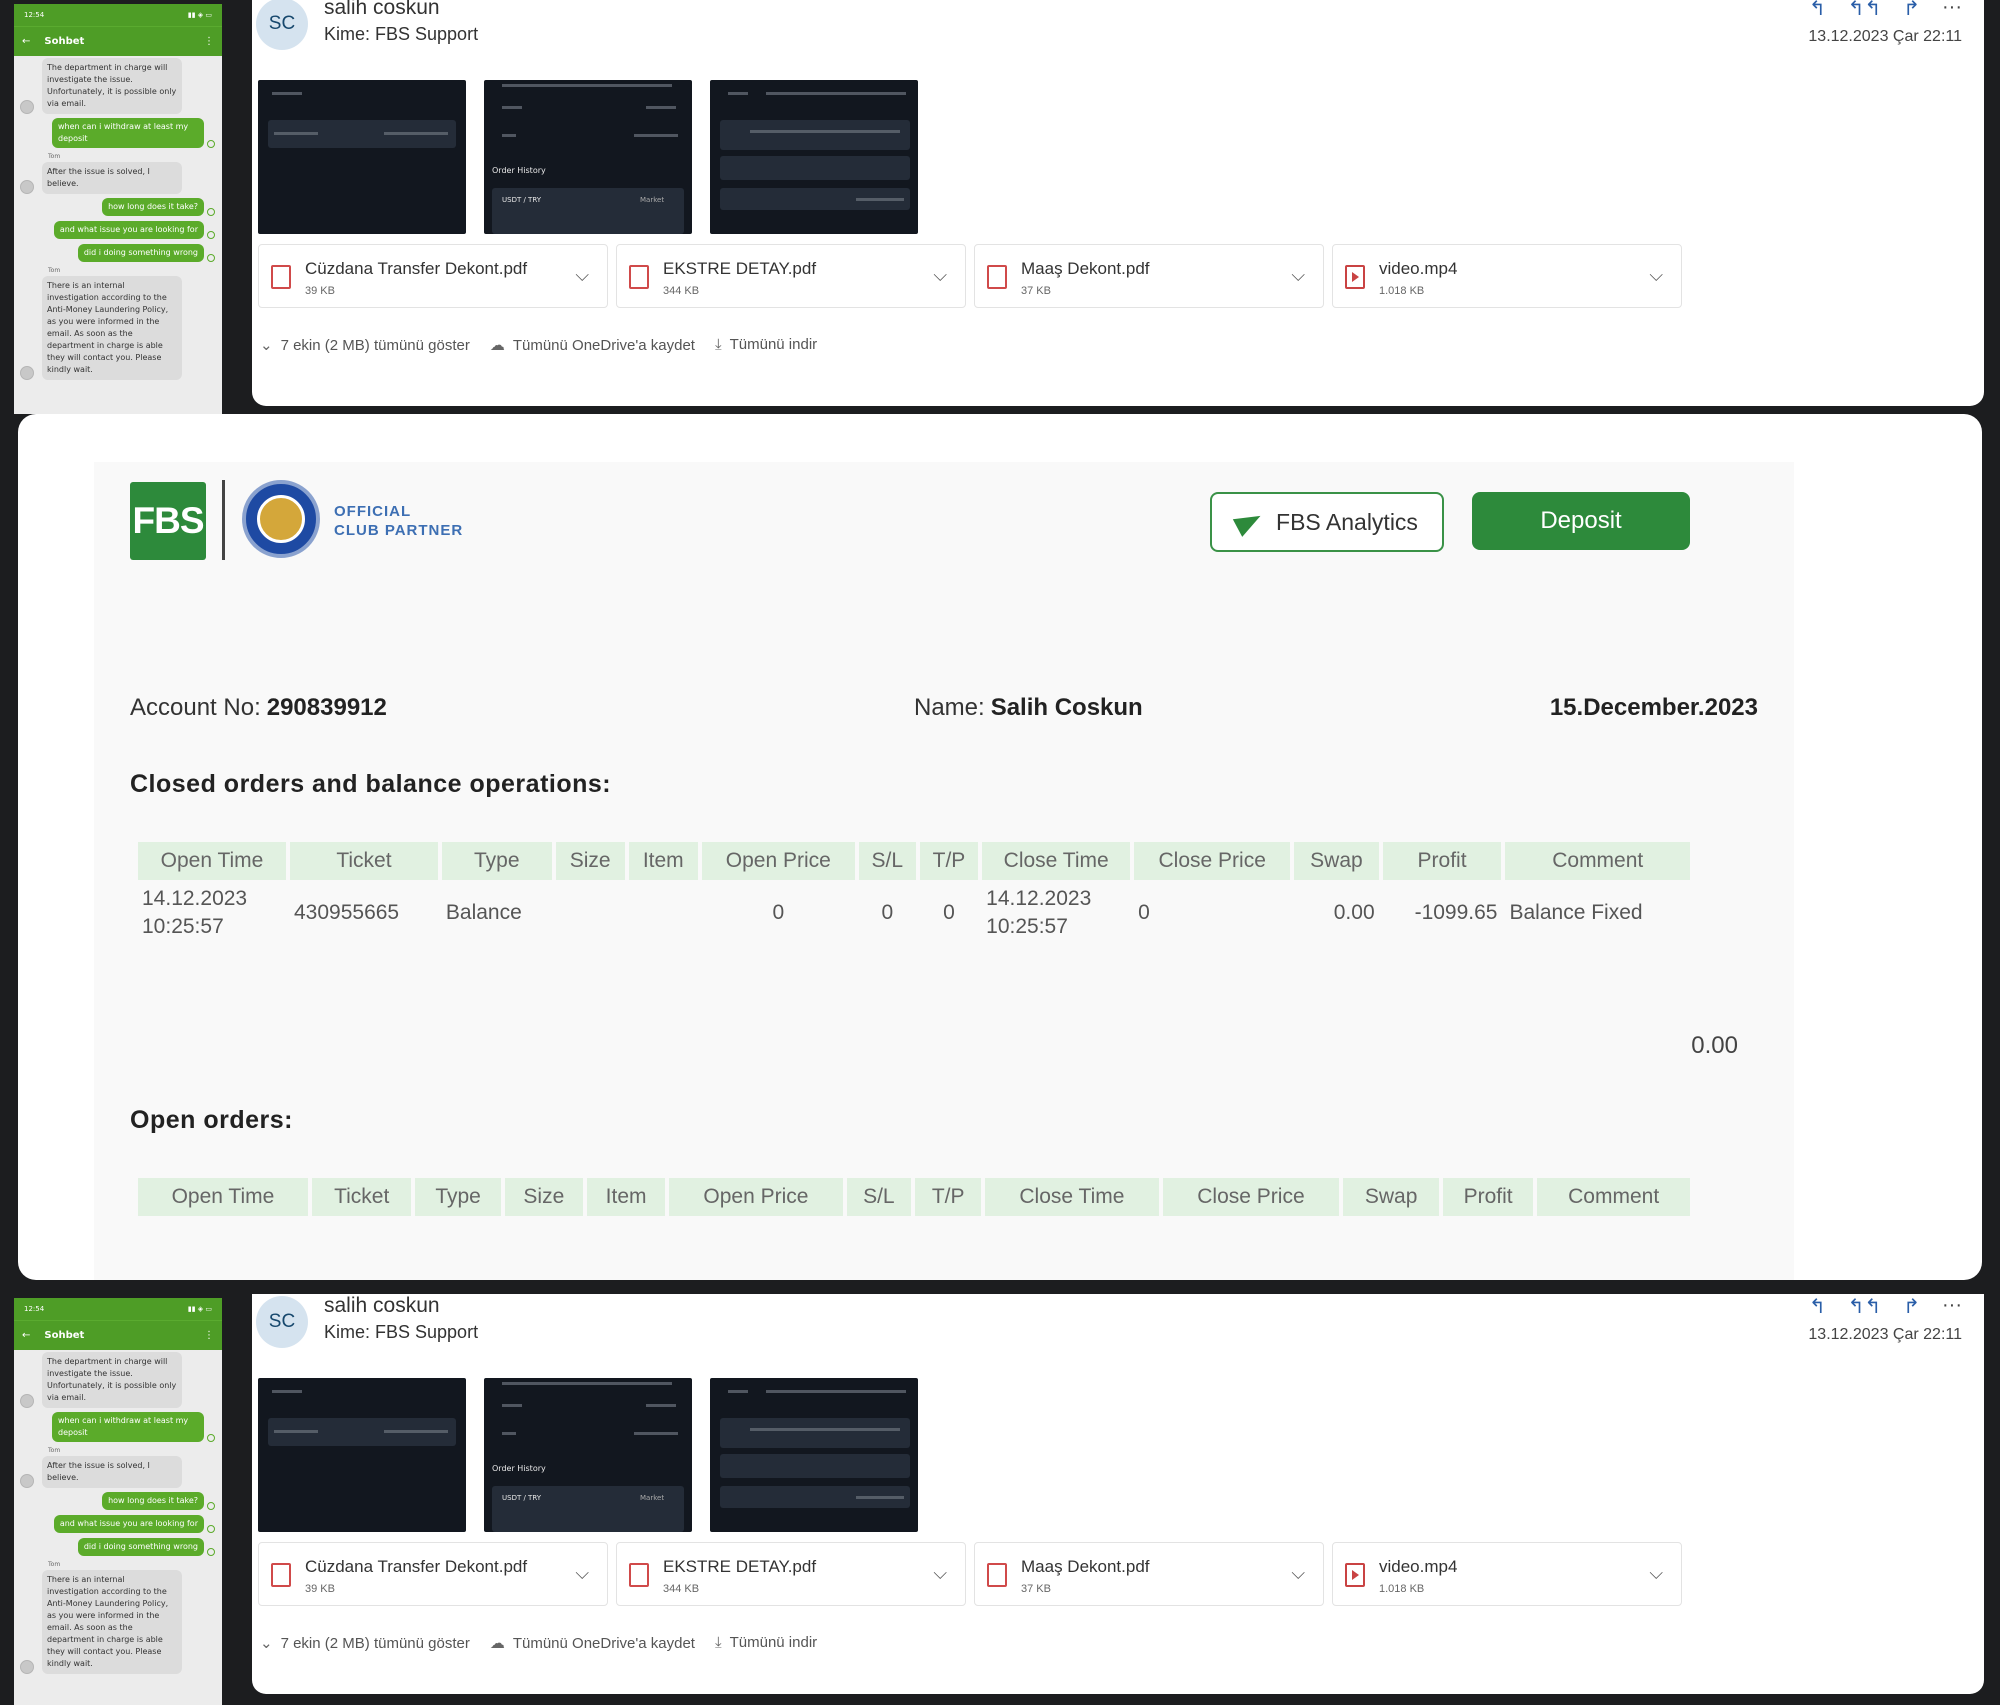  Describe the element at coordinates (211, 1120) in the screenshot. I see `open-orders-title: Open orders:` at that location.